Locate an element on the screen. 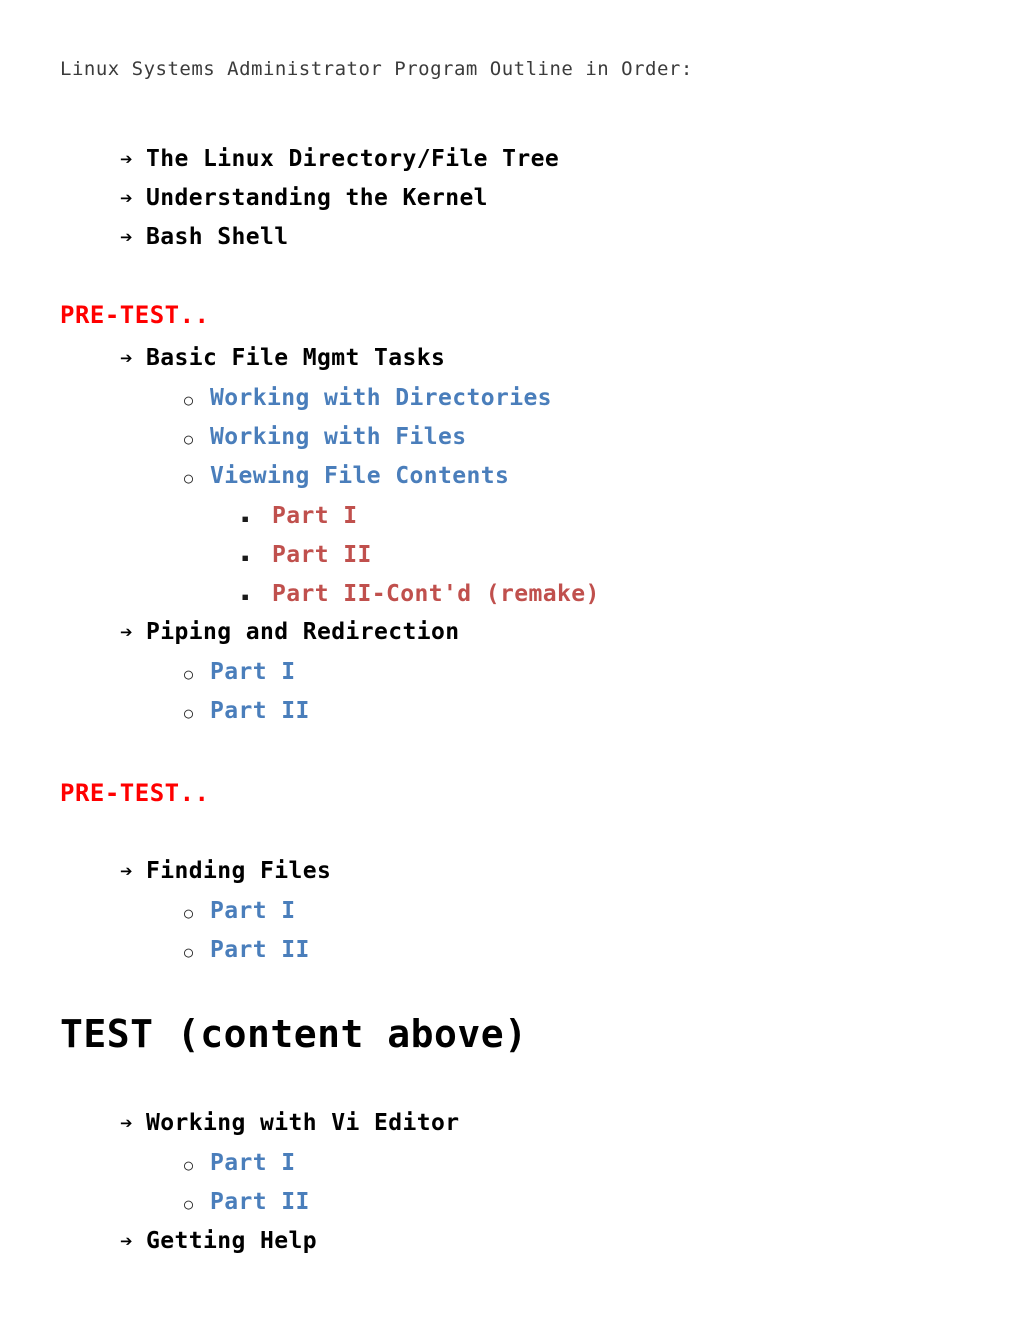 The width and height of the screenshot is (1020, 1320). outline-item-label: Getting Help is located at coordinates (231, 1241).